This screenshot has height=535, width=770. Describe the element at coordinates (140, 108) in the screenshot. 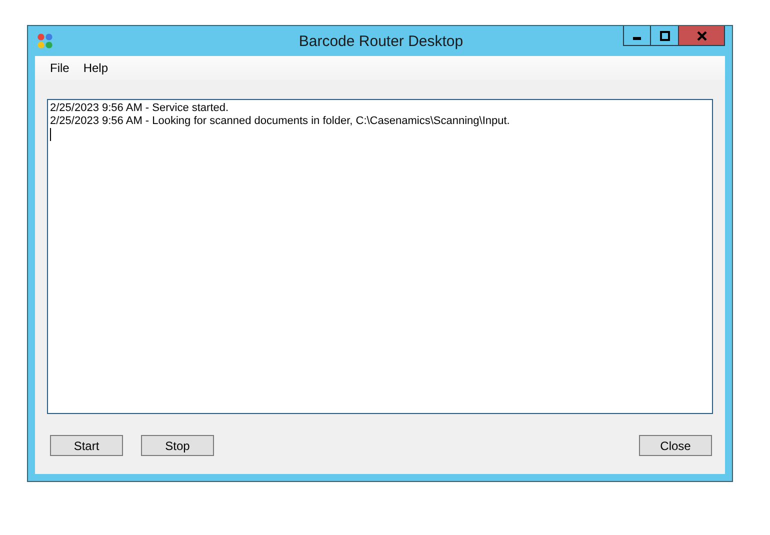

I see `log-line: 2/25/2023 9:56 AM - Service started.` at that location.